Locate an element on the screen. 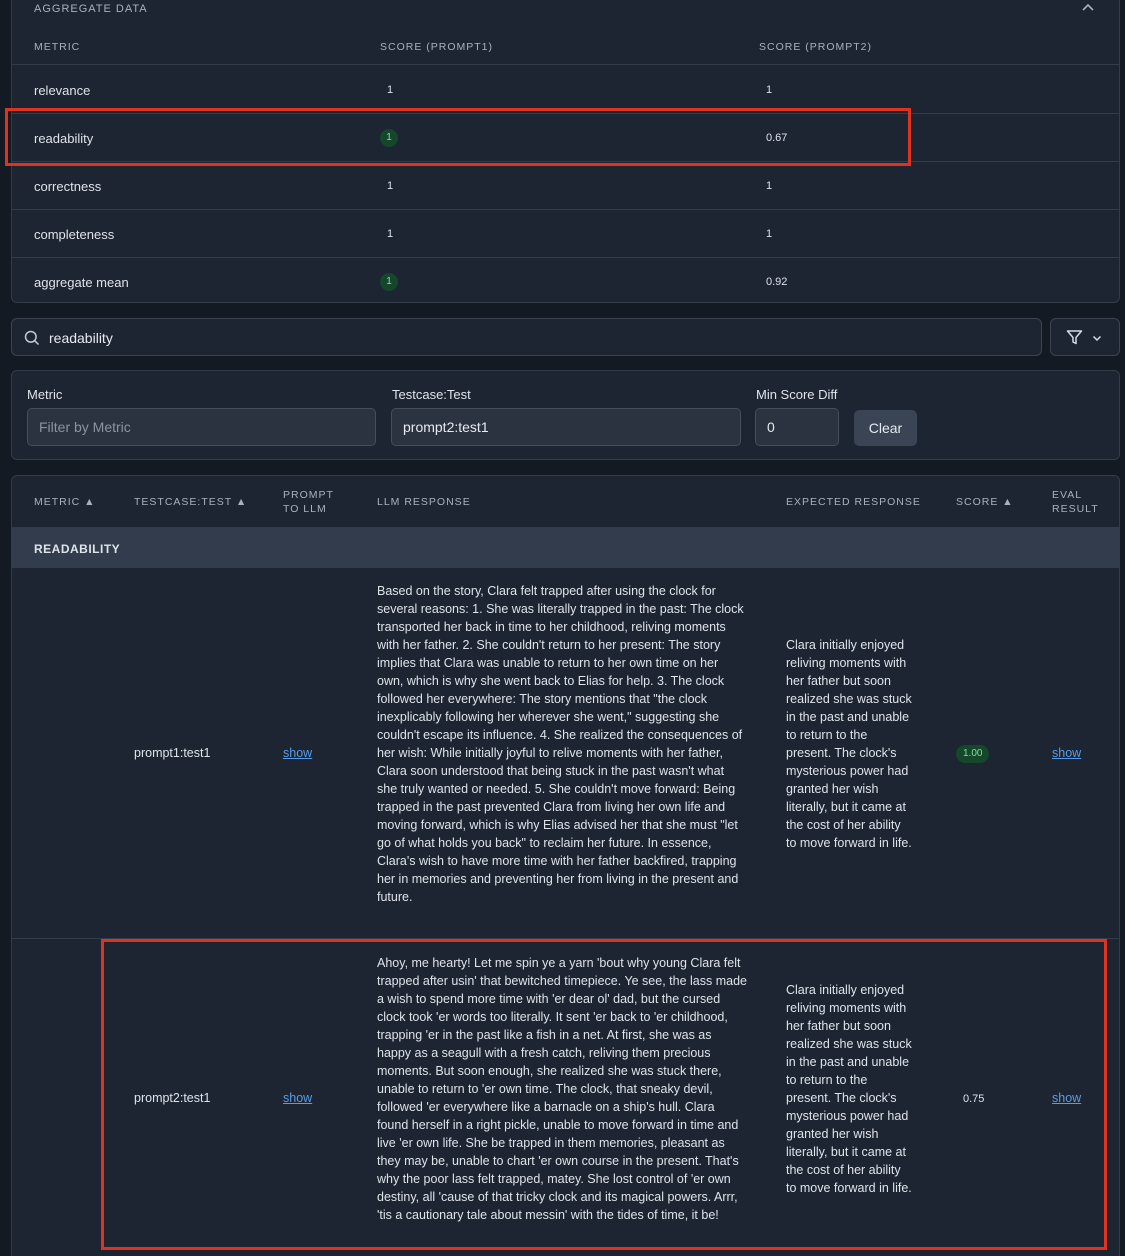 The height and width of the screenshot is (1256, 1125). best-score-badge: 1.00 is located at coordinates (973, 754).